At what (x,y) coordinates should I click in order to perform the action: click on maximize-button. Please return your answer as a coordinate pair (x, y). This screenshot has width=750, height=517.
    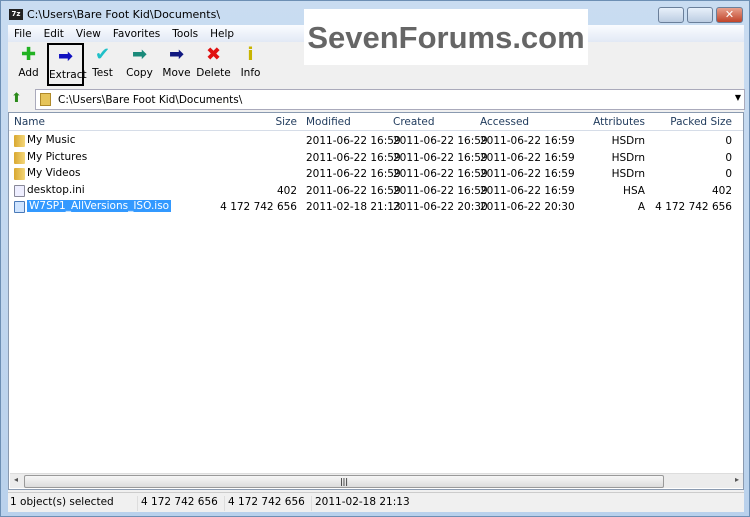
    Looking at the image, I should click on (700, 15).